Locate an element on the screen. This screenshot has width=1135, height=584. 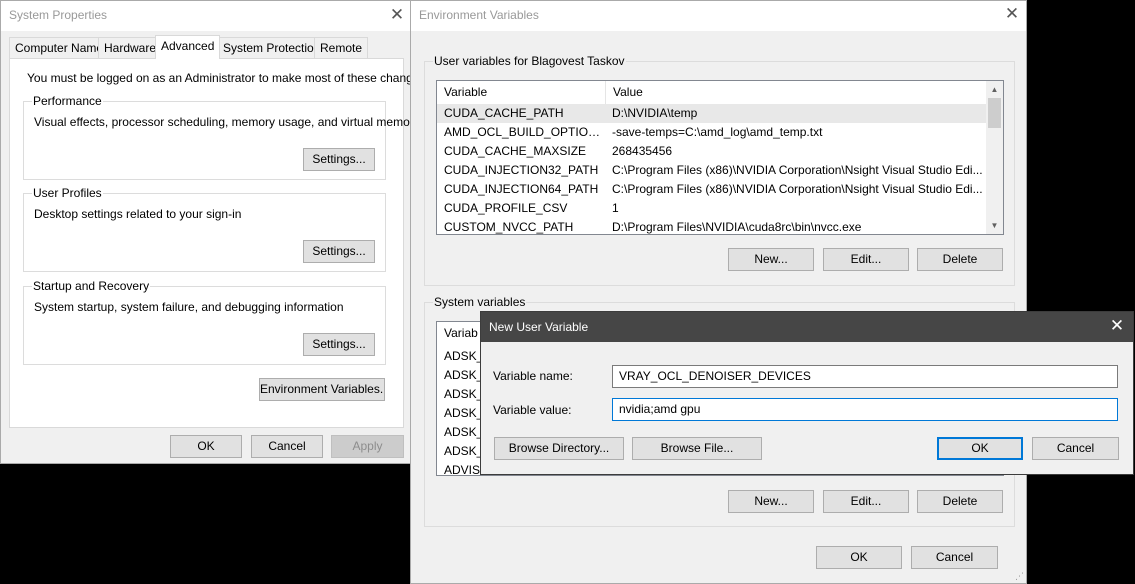
scroll-down-icon: ▼ is located at coordinates (994, 225).